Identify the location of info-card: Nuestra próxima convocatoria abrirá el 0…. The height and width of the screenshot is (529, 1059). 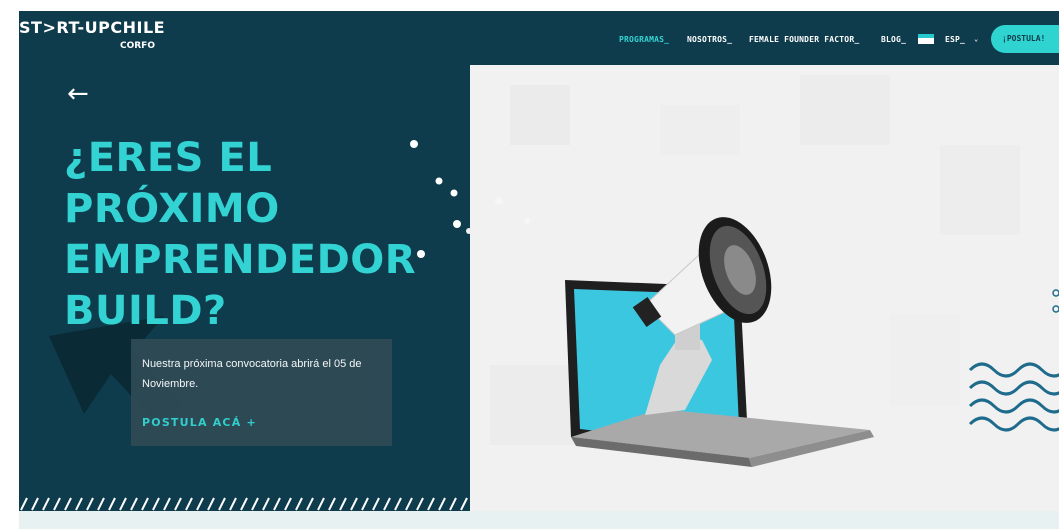
(261, 392).